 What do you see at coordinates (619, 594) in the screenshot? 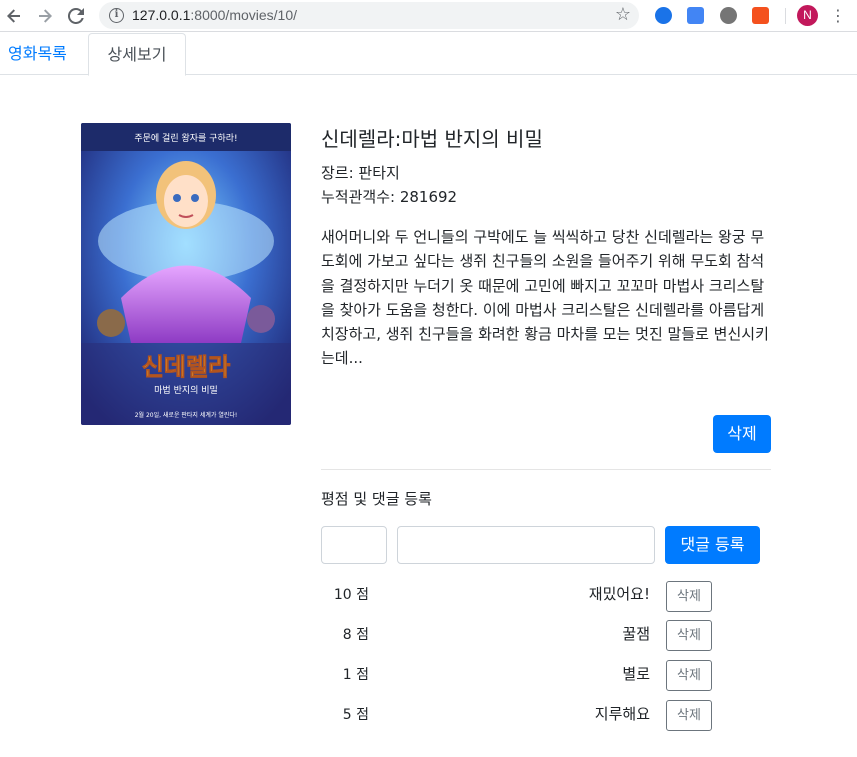
I see `review-comment: 재밌어요!` at bounding box center [619, 594].